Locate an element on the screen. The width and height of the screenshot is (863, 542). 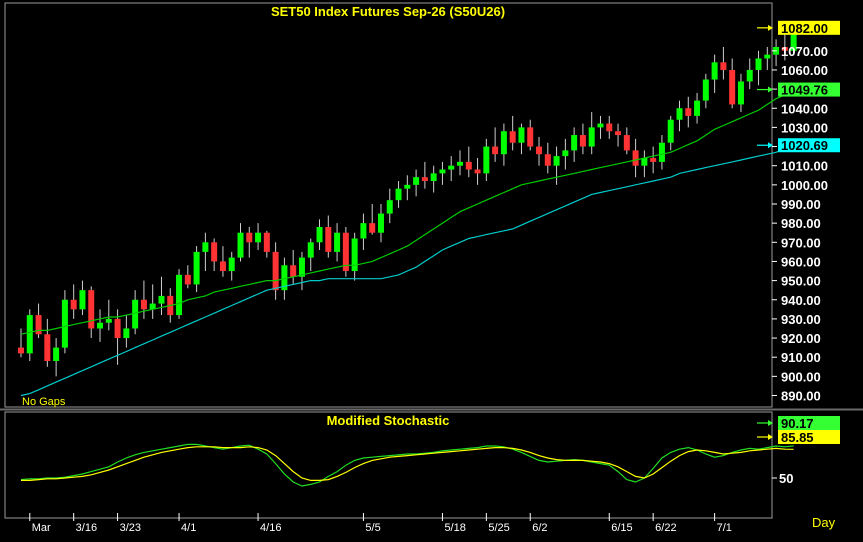
stoch-chart-title: Modified Stochastic is located at coordinates (388, 420).